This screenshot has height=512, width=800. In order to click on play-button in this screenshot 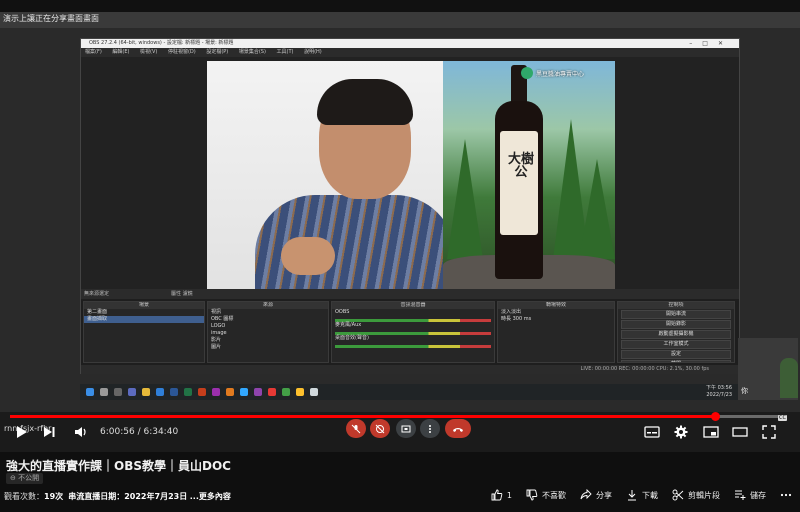, I will do `click(21, 432)`.